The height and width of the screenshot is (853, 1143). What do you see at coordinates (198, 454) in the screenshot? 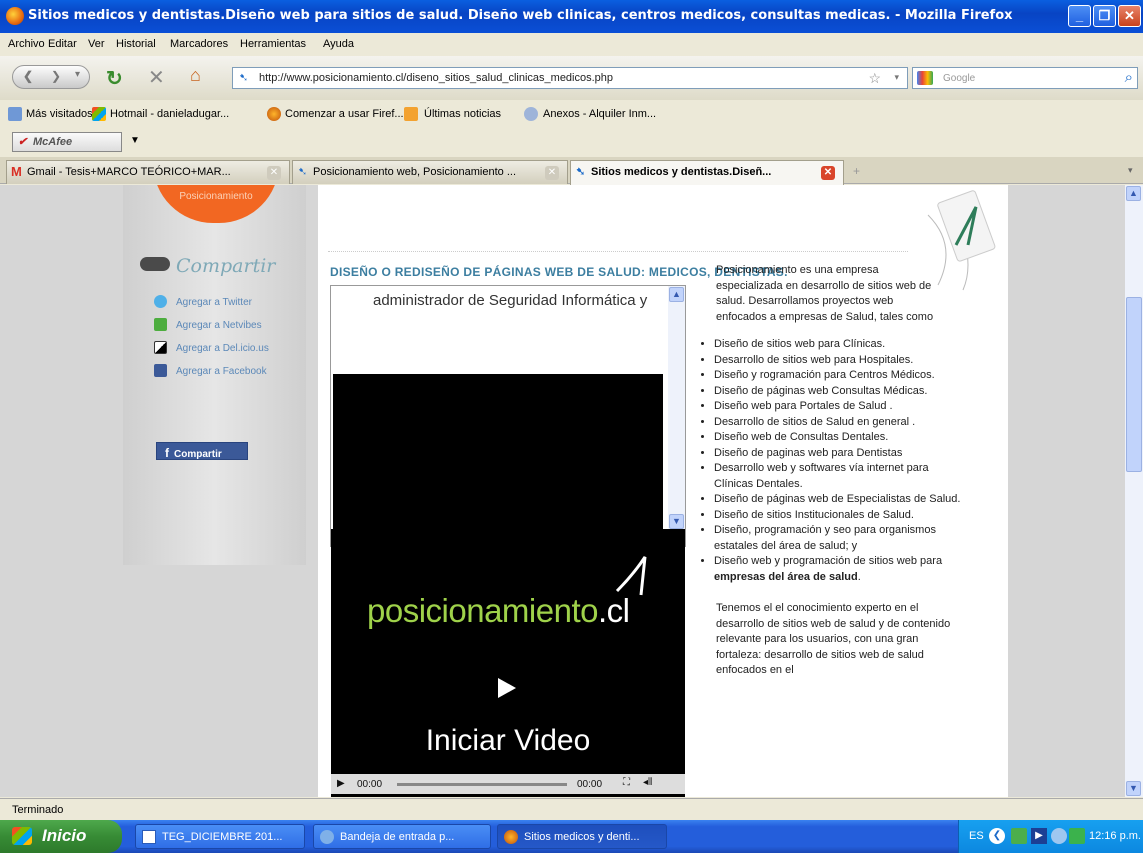
I see `facebook-share-label: Compartir` at bounding box center [198, 454].